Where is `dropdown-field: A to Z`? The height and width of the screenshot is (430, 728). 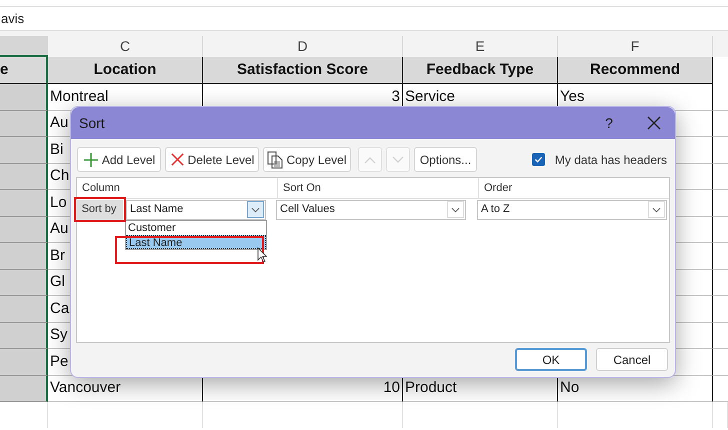
dropdown-field: A to Z is located at coordinates (572, 210).